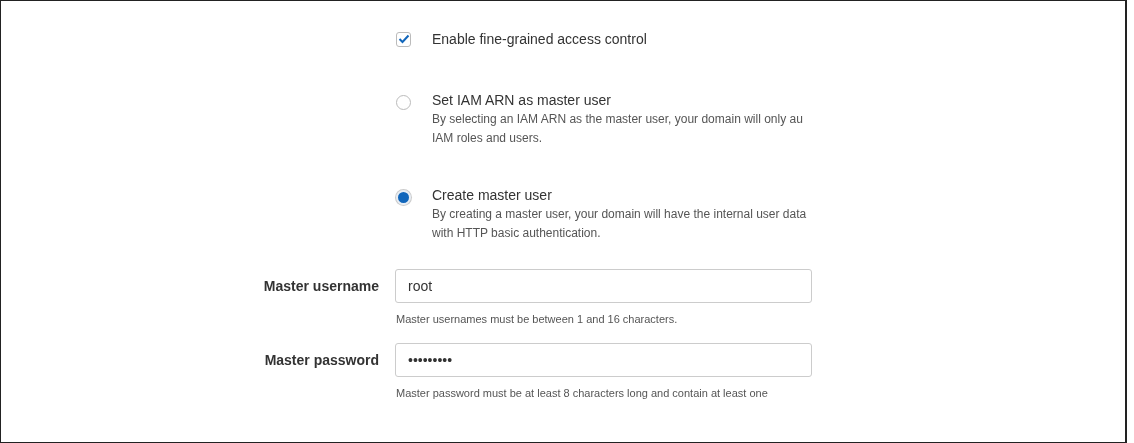  I want to click on radio-label: Set IAM ARN as master user, so click(522, 100).